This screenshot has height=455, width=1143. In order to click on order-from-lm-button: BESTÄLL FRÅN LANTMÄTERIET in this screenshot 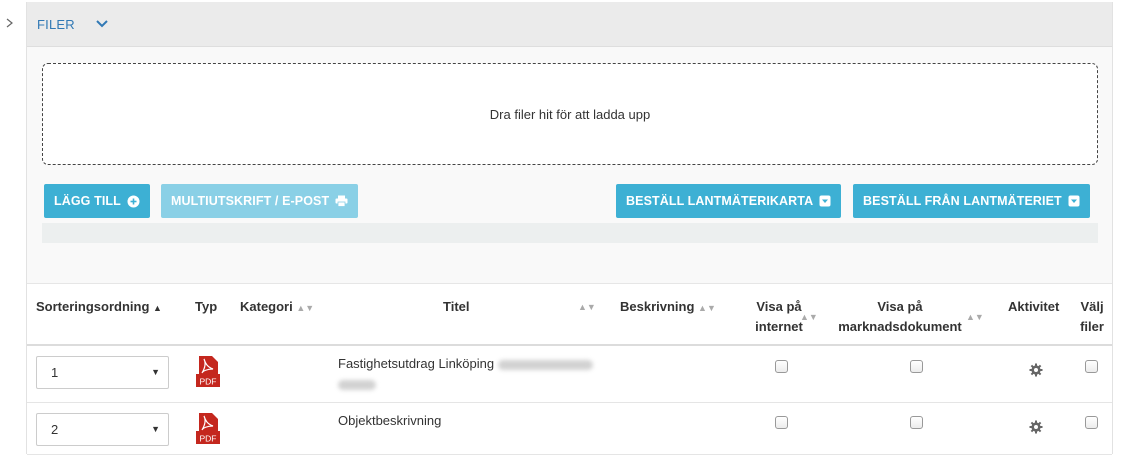, I will do `click(971, 201)`.